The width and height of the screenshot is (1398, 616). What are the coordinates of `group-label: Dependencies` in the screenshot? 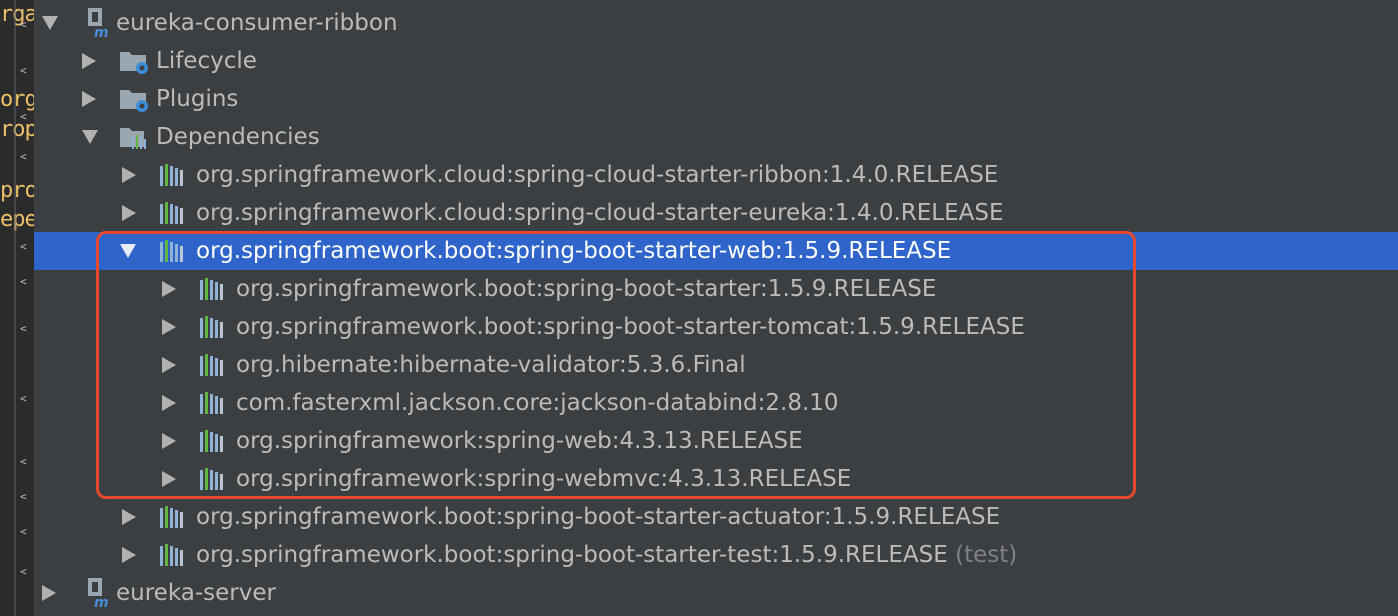 It's located at (238, 137).